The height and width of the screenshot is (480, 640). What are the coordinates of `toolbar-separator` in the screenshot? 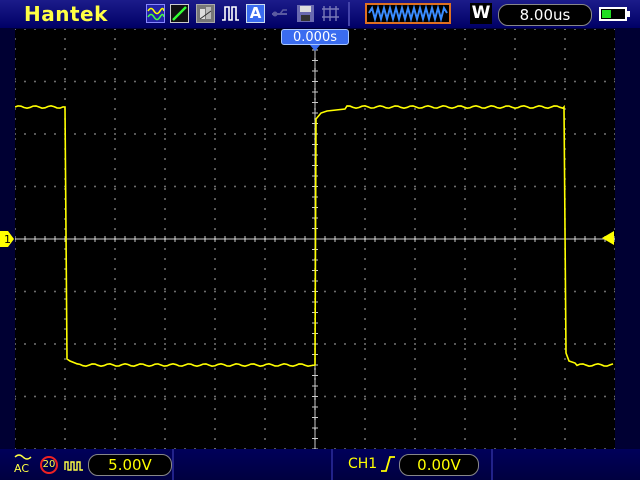 It's located at (349, 14).